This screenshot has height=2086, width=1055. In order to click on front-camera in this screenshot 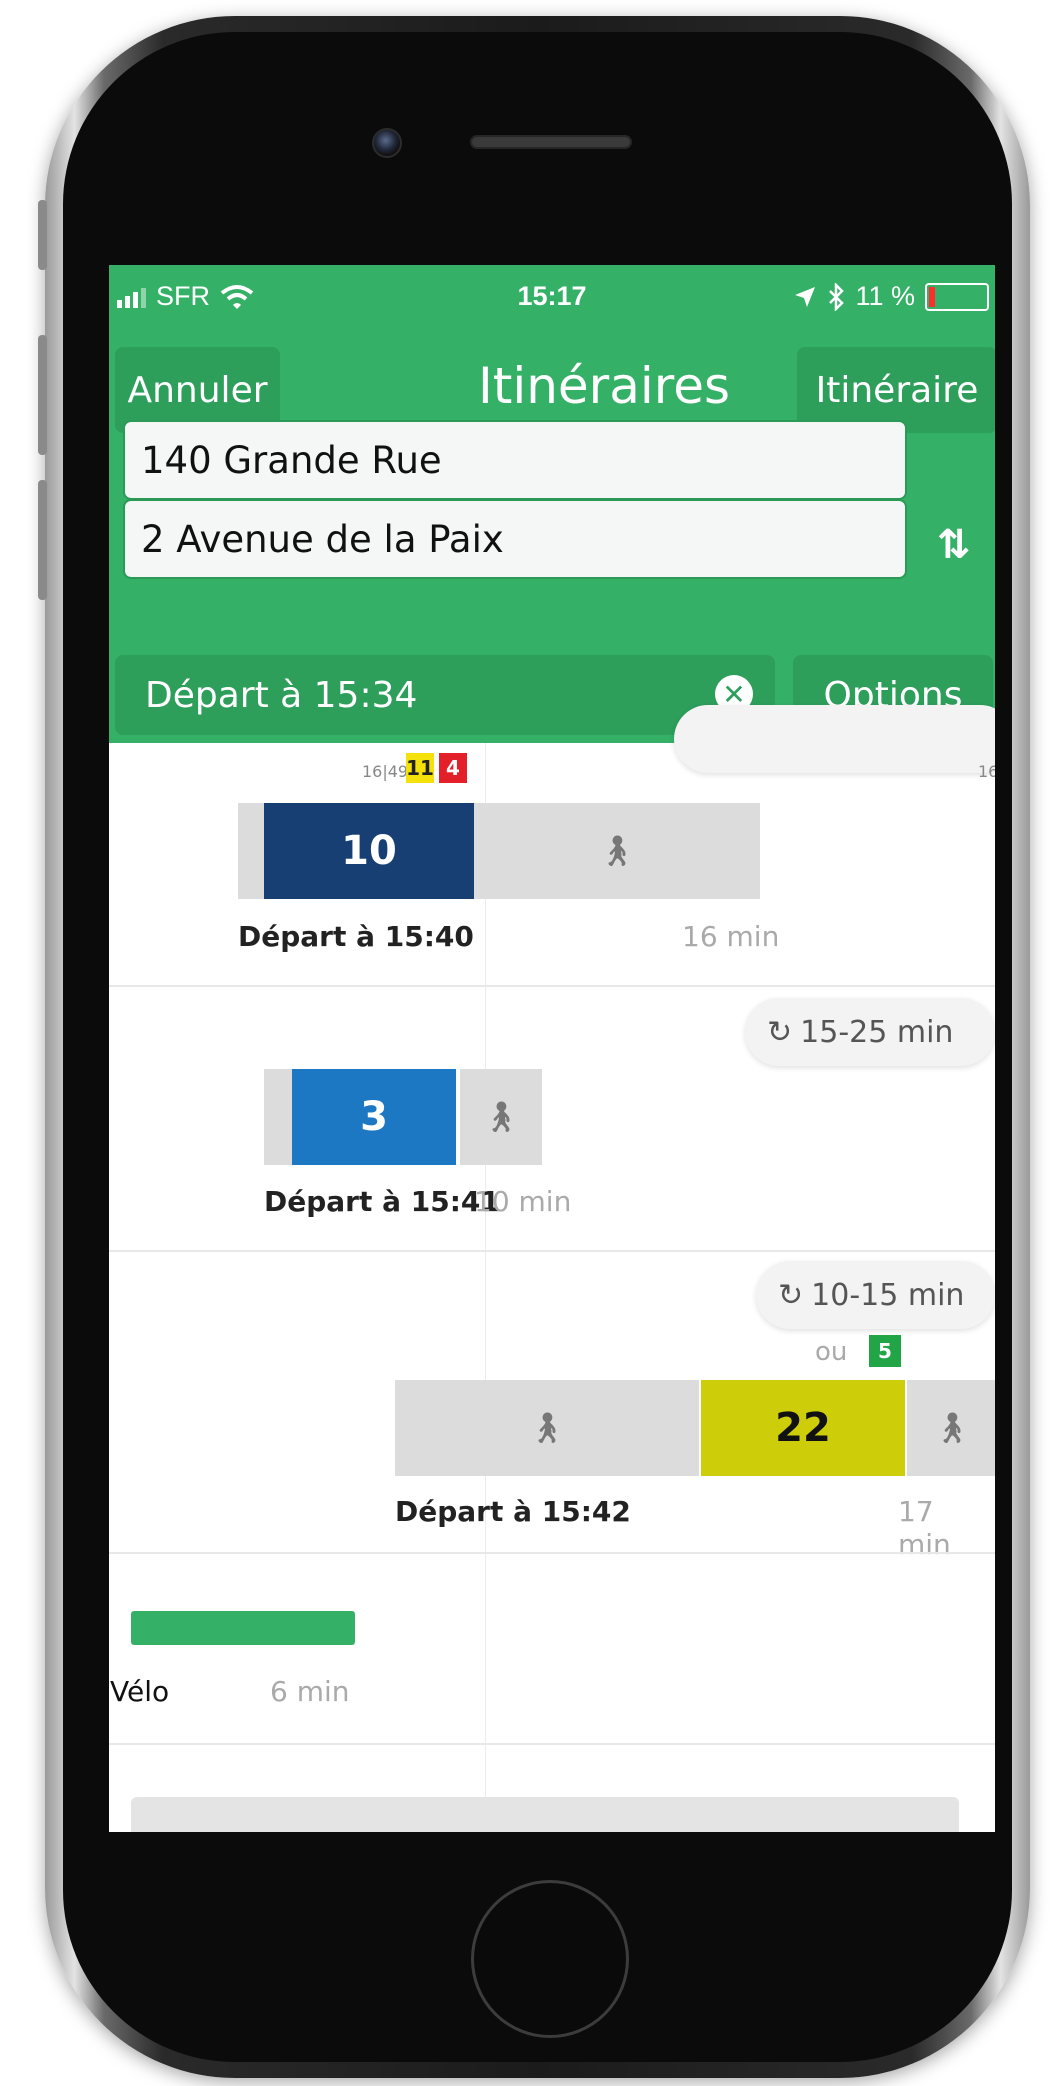, I will do `click(387, 143)`.